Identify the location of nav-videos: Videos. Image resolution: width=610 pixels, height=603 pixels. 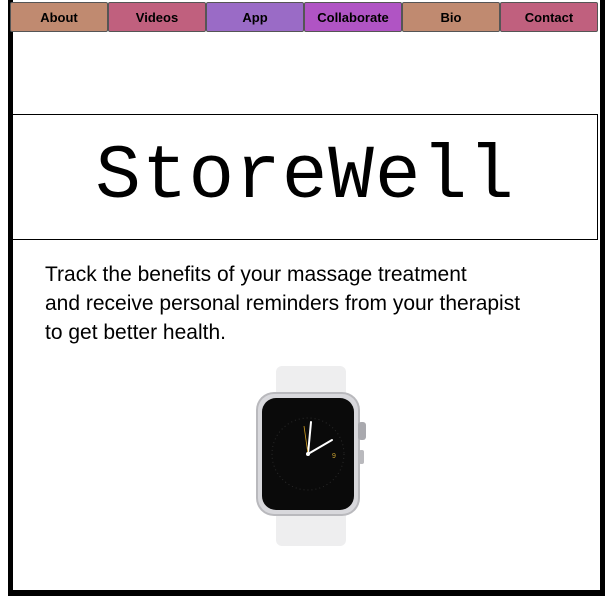
(157, 17).